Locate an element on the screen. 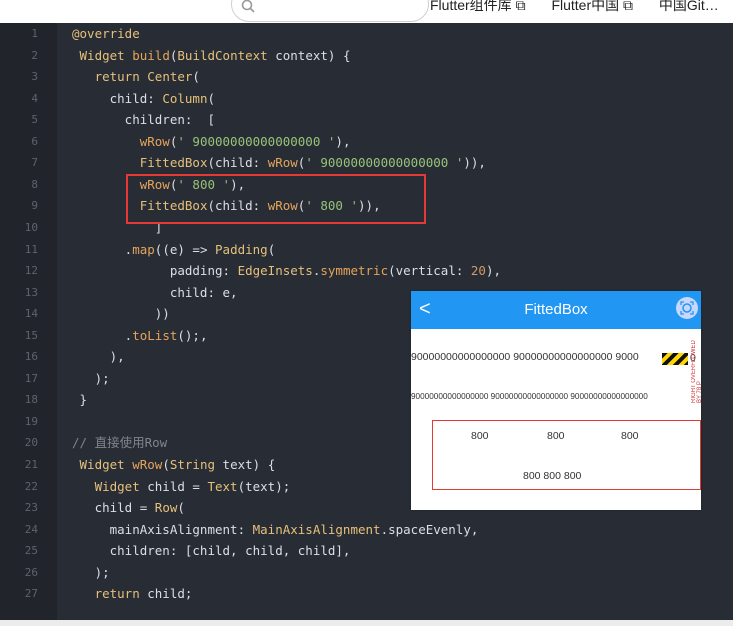 This screenshot has height=626, width=733. line-number: 21 is located at coordinates (31, 464).